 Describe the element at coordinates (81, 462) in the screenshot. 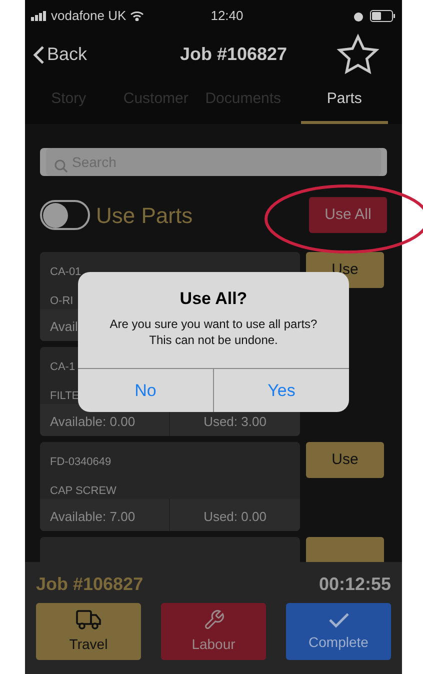

I see `part-code: FD-0340649` at that location.